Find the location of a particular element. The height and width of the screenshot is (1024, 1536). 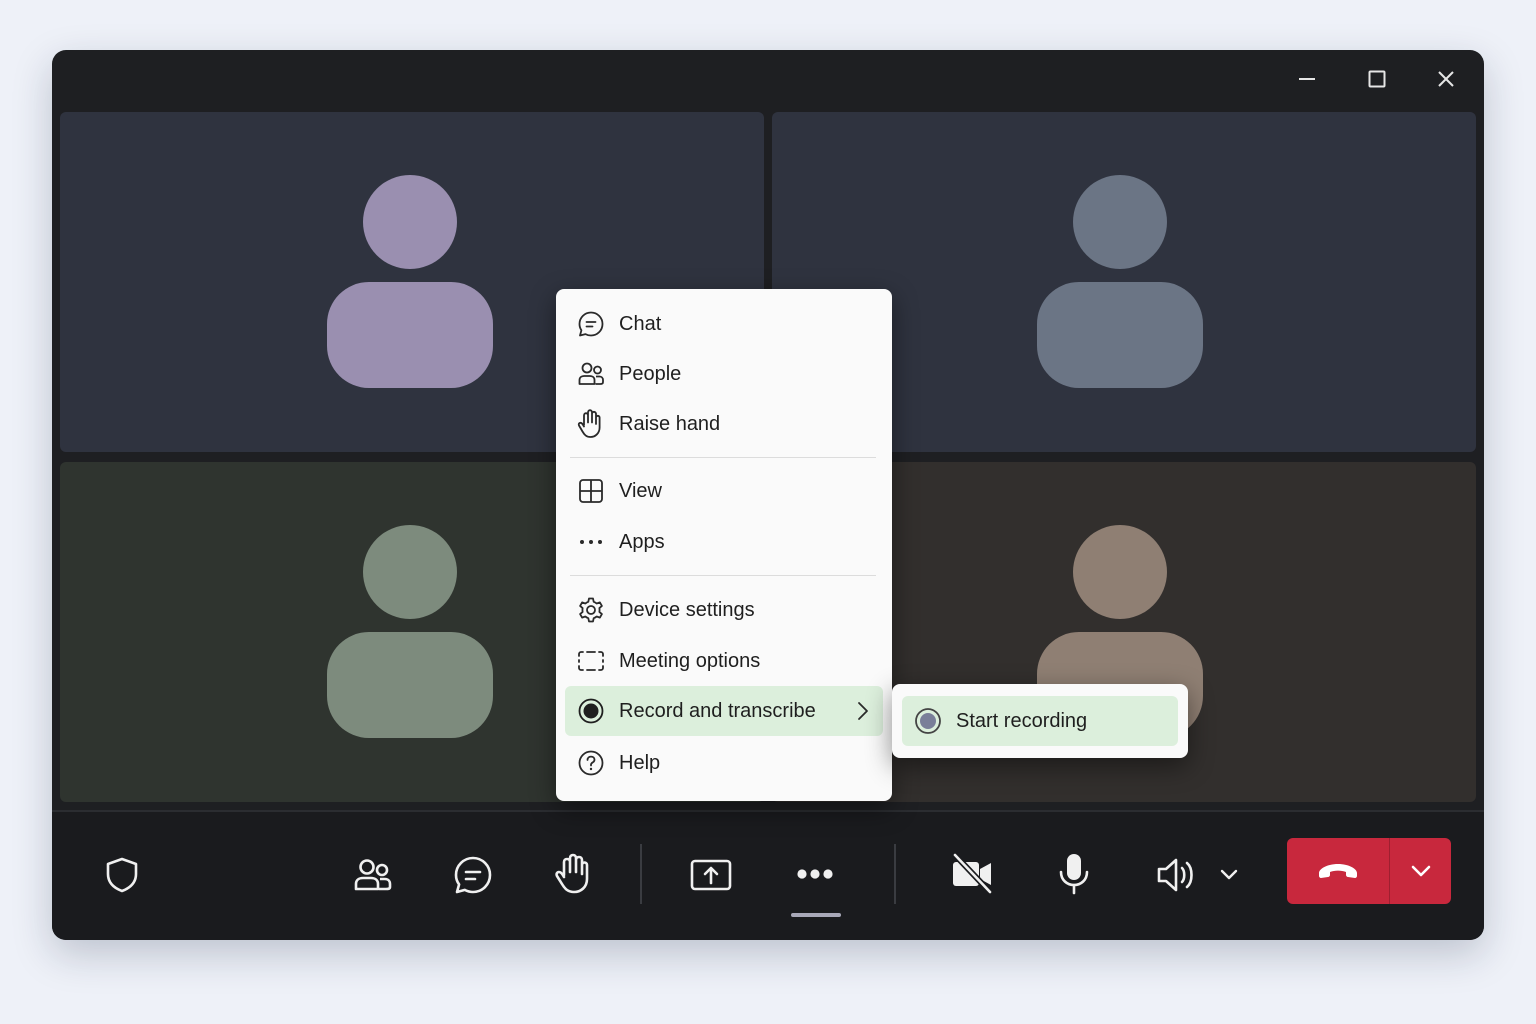

close-window-button is located at coordinates (1446, 79).